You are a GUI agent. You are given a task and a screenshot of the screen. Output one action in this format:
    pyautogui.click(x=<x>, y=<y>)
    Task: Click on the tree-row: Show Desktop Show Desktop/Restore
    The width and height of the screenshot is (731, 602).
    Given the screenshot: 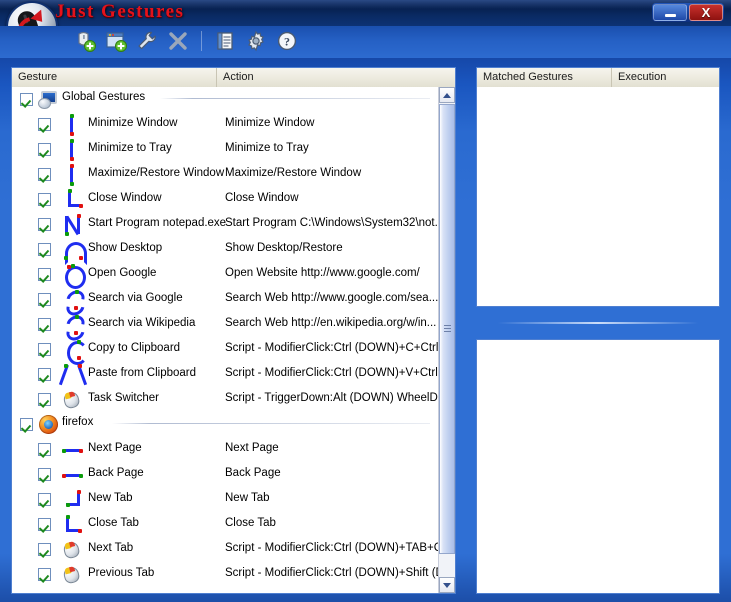 What is the action you would take?
    pyautogui.click(x=225, y=251)
    